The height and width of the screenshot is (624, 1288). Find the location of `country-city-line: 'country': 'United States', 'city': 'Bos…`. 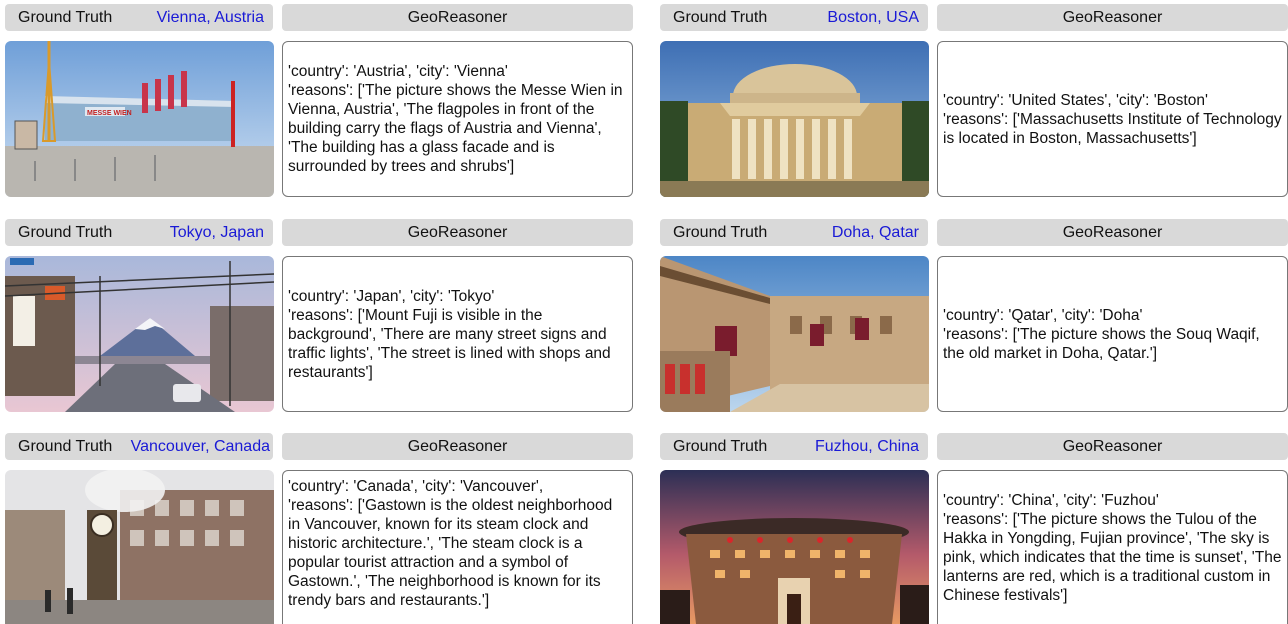

country-city-line: 'country': 'United States', 'city': 'Bos… is located at coordinates (1075, 100).